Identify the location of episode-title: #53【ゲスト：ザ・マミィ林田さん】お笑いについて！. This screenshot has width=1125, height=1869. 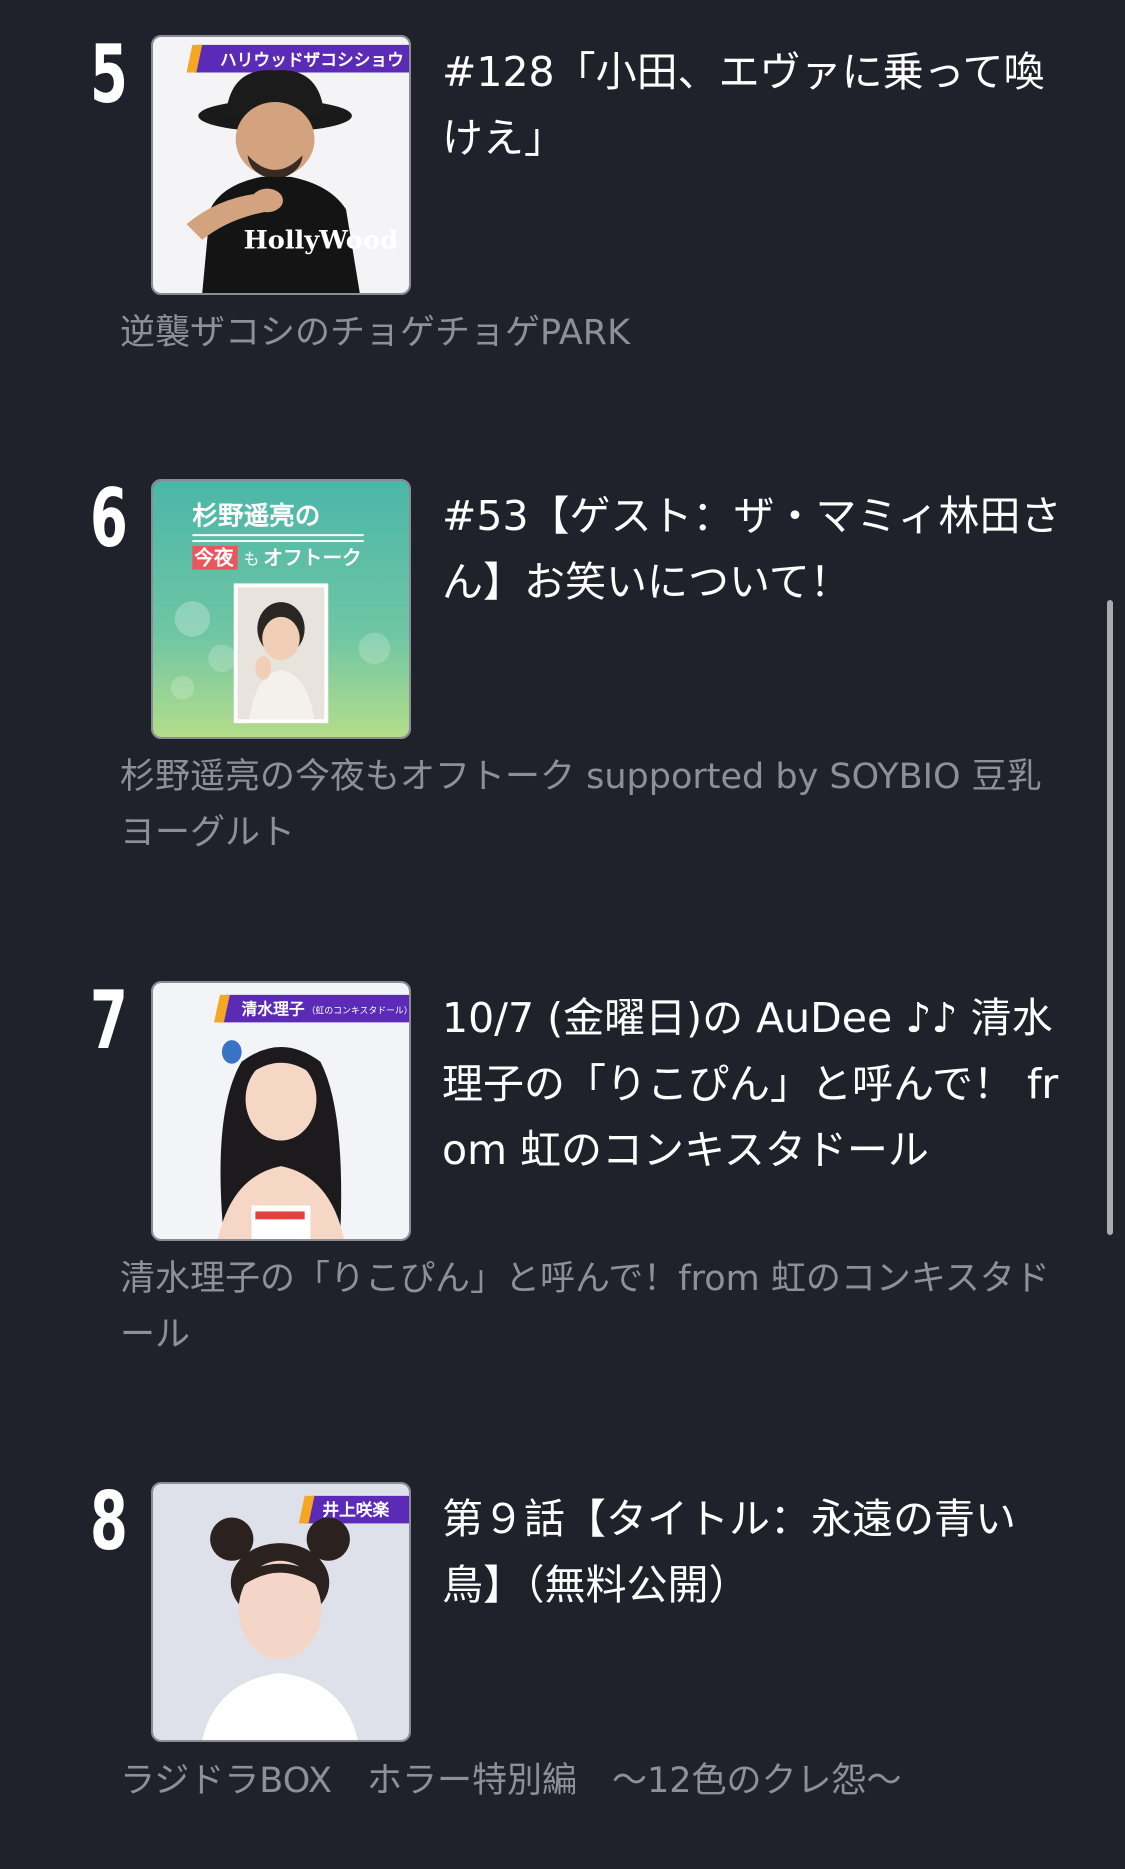
(754, 549).